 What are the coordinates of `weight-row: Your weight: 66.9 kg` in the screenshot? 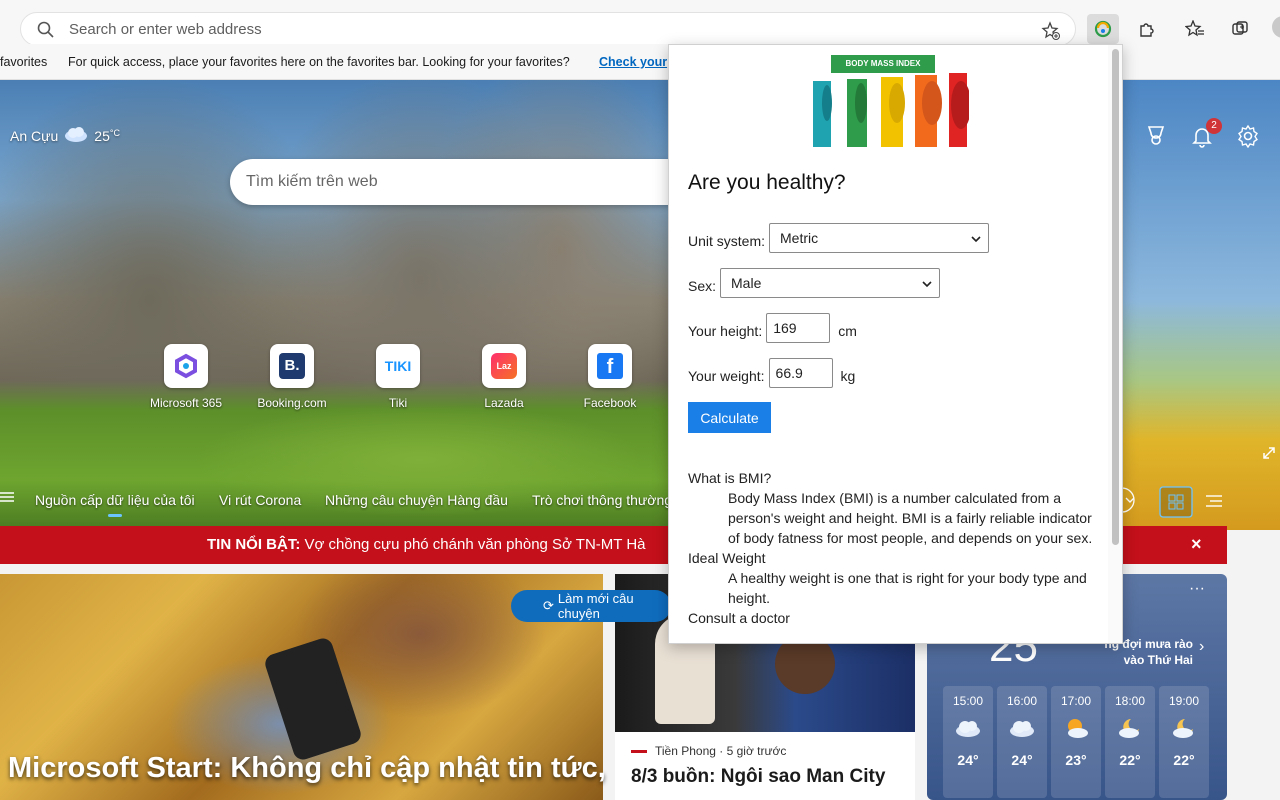 It's located at (771, 373).